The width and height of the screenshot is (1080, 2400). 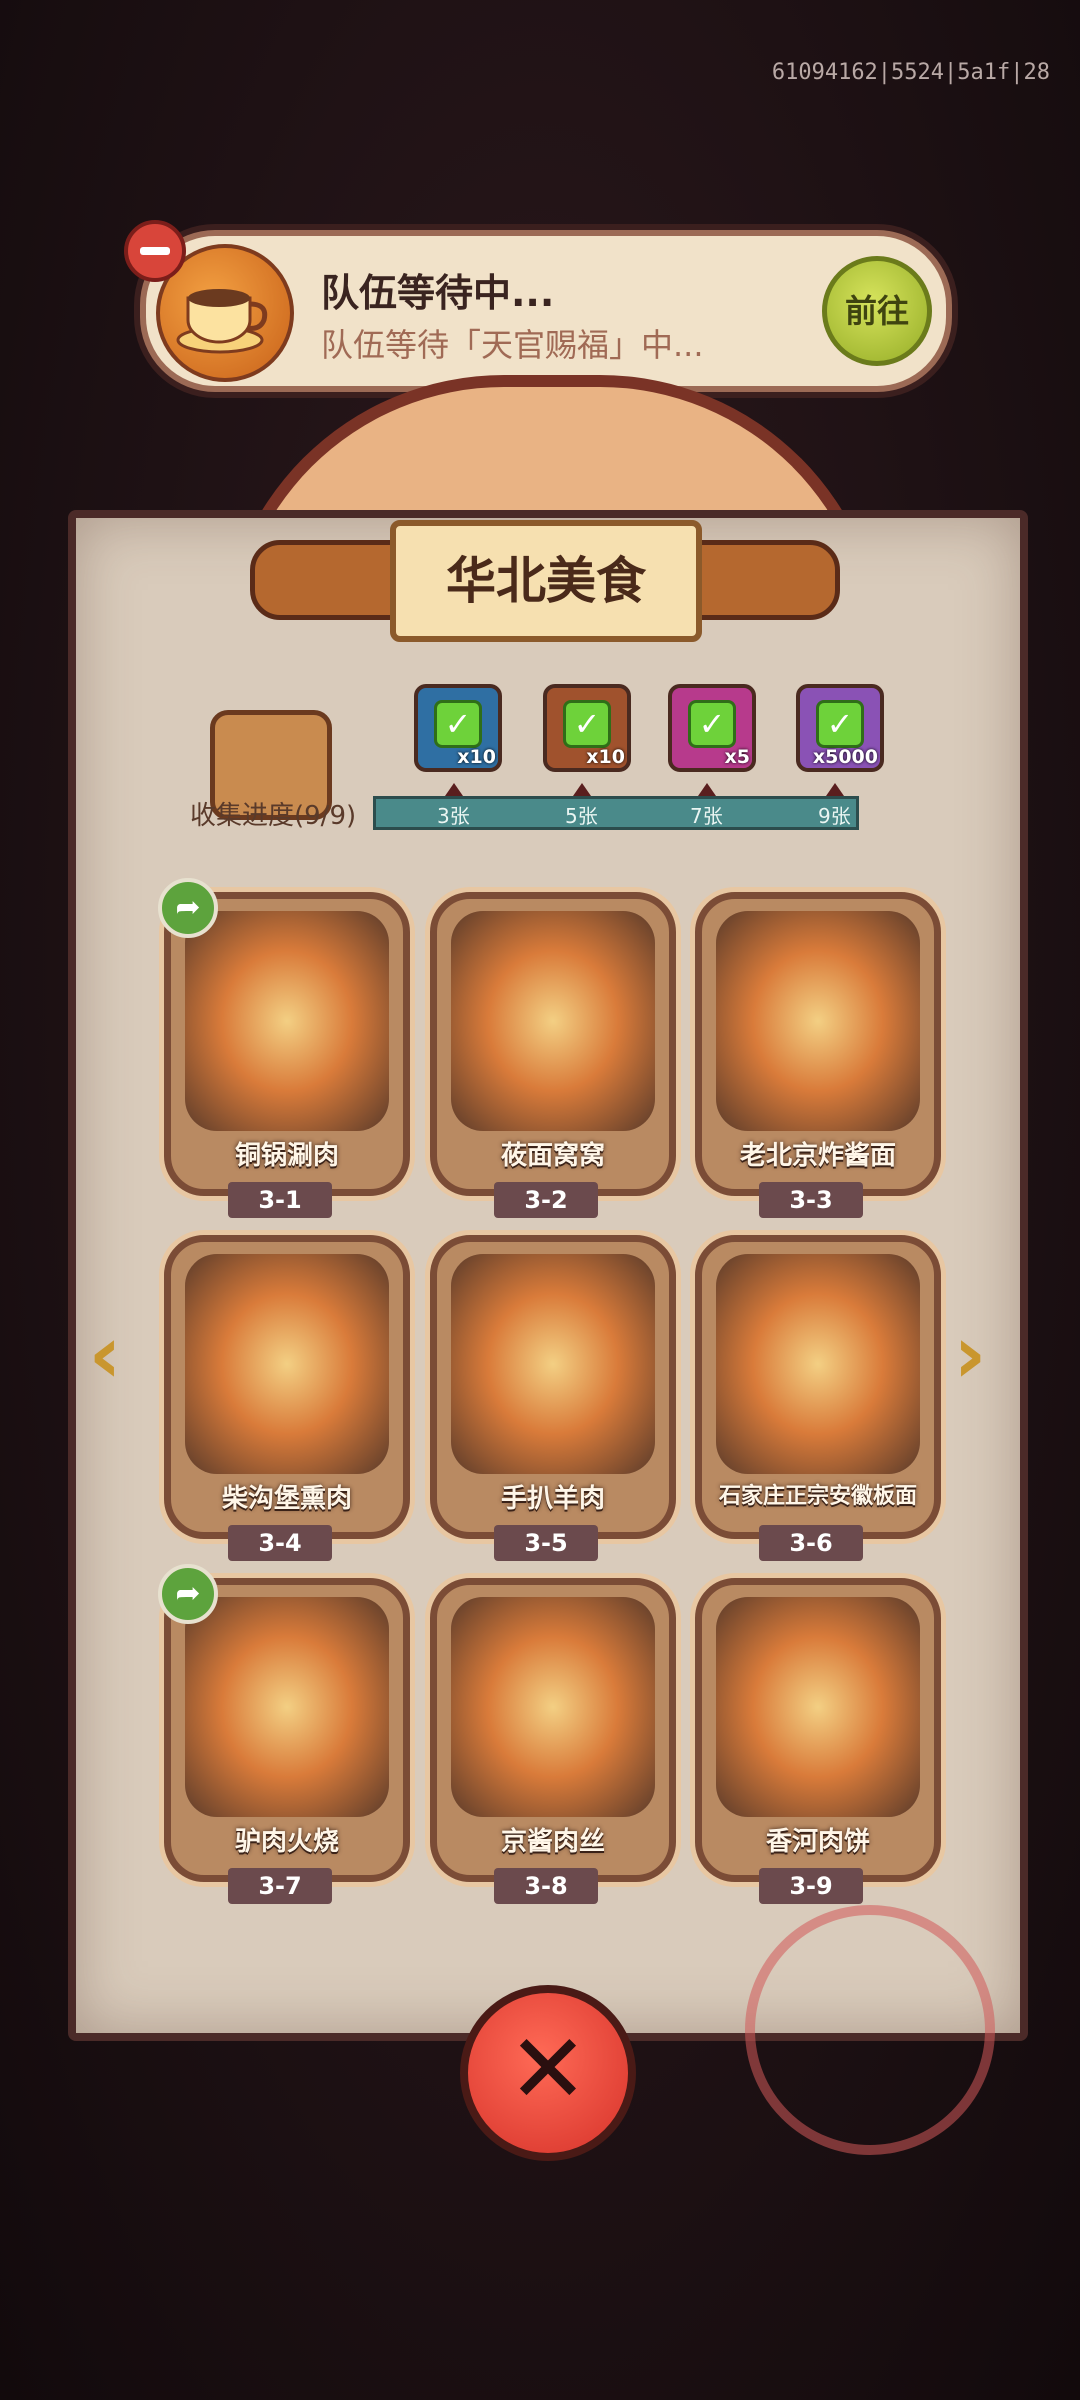 I want to click on food-name: 铜锅涮肉, so click(x=286, y=1156).